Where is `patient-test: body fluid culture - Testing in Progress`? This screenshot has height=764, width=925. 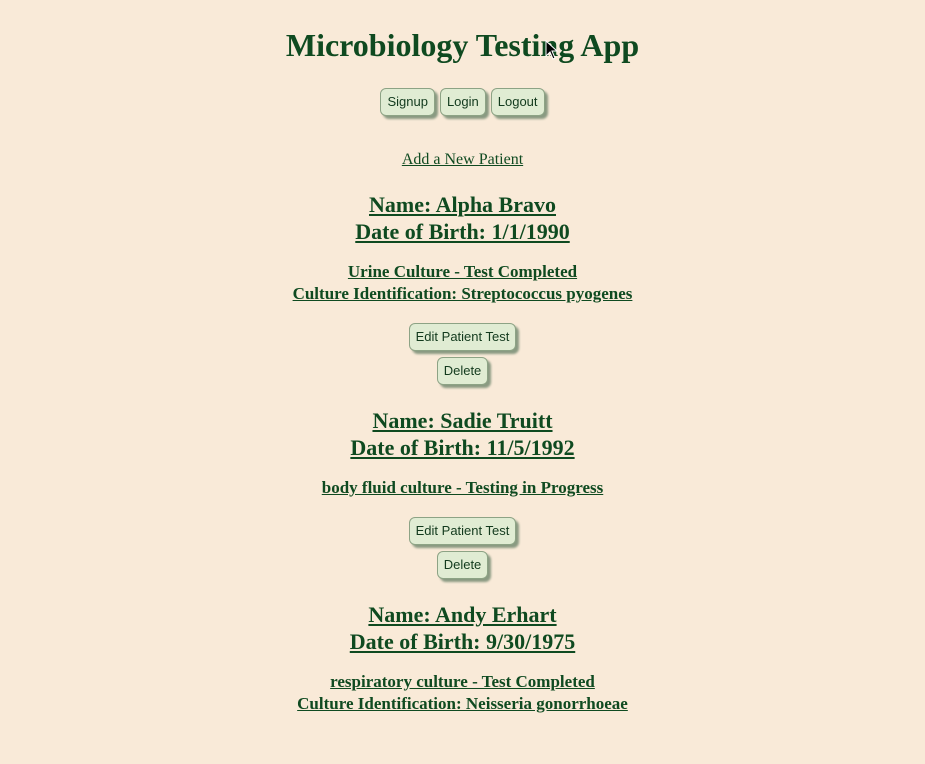
patient-test: body fluid culture - Testing in Progress is located at coordinates (462, 488).